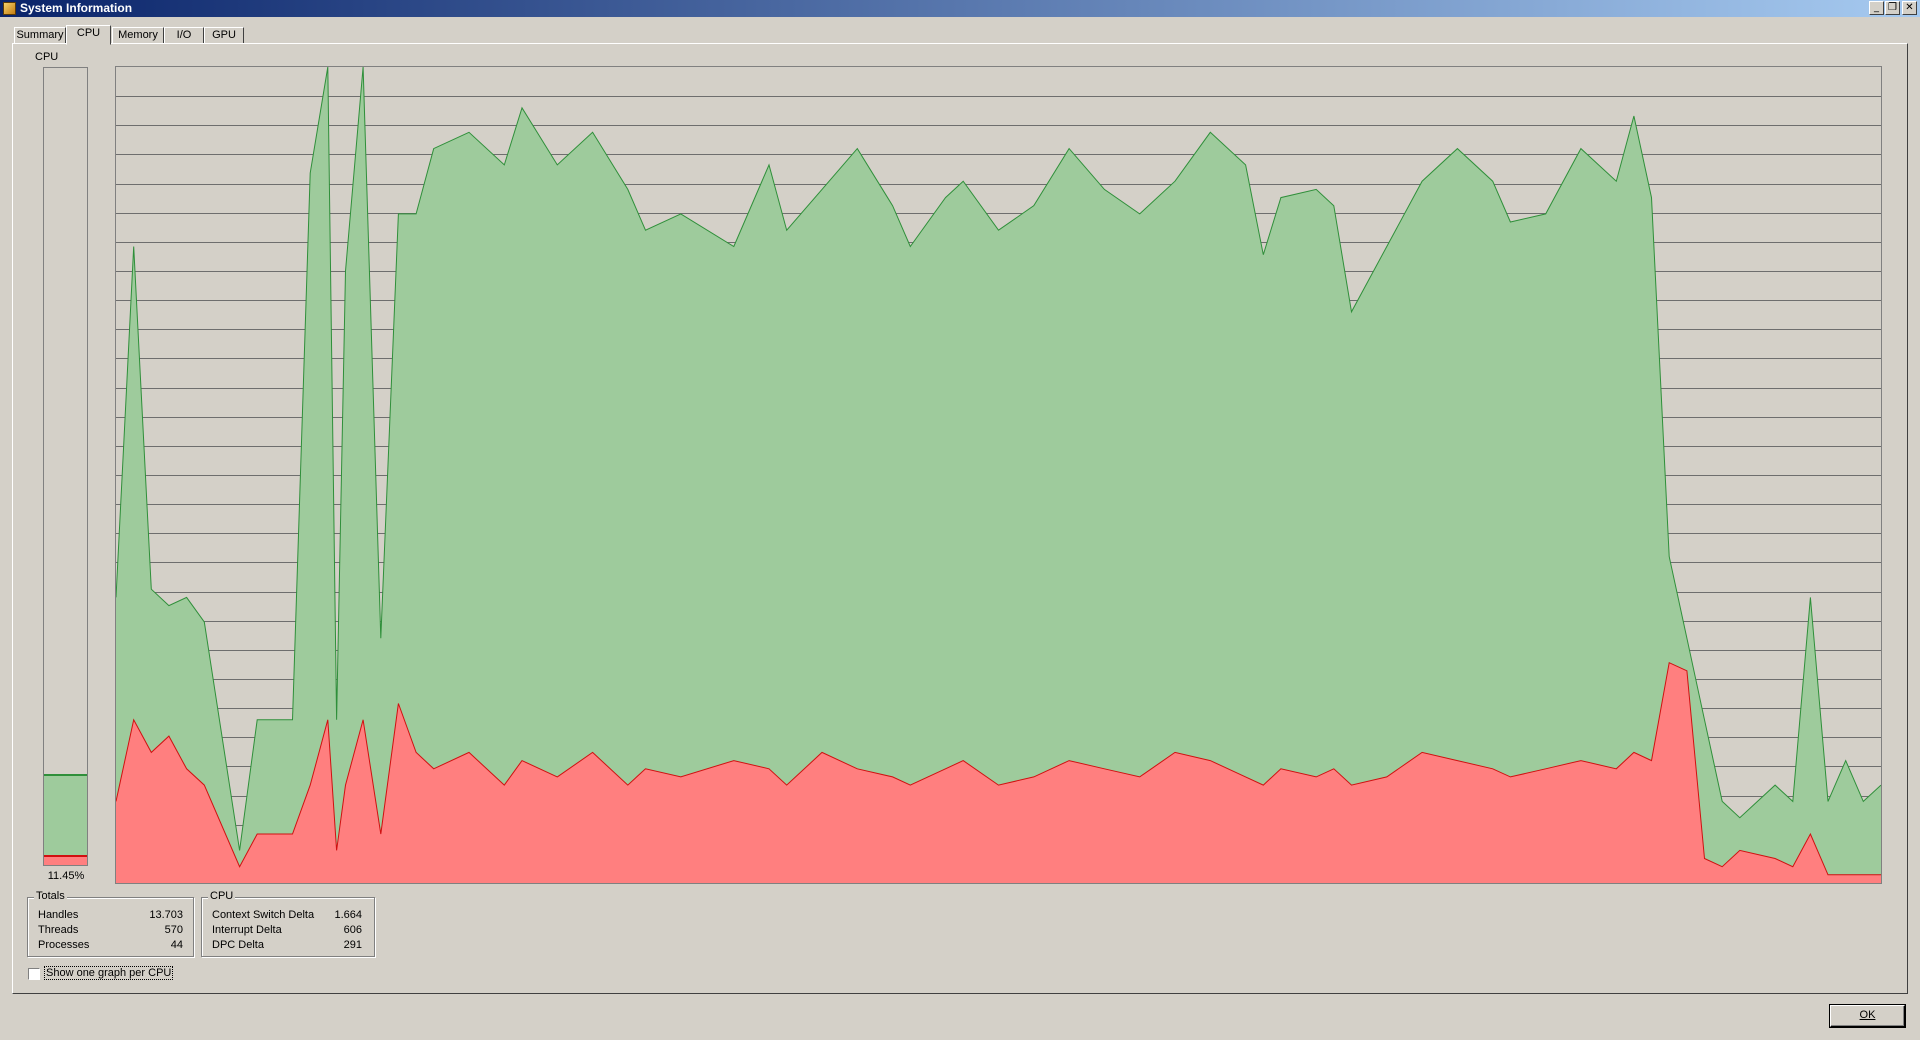 This screenshot has height=1040, width=1920. What do you see at coordinates (176, 945) in the screenshot?
I see `processes-value: 44` at bounding box center [176, 945].